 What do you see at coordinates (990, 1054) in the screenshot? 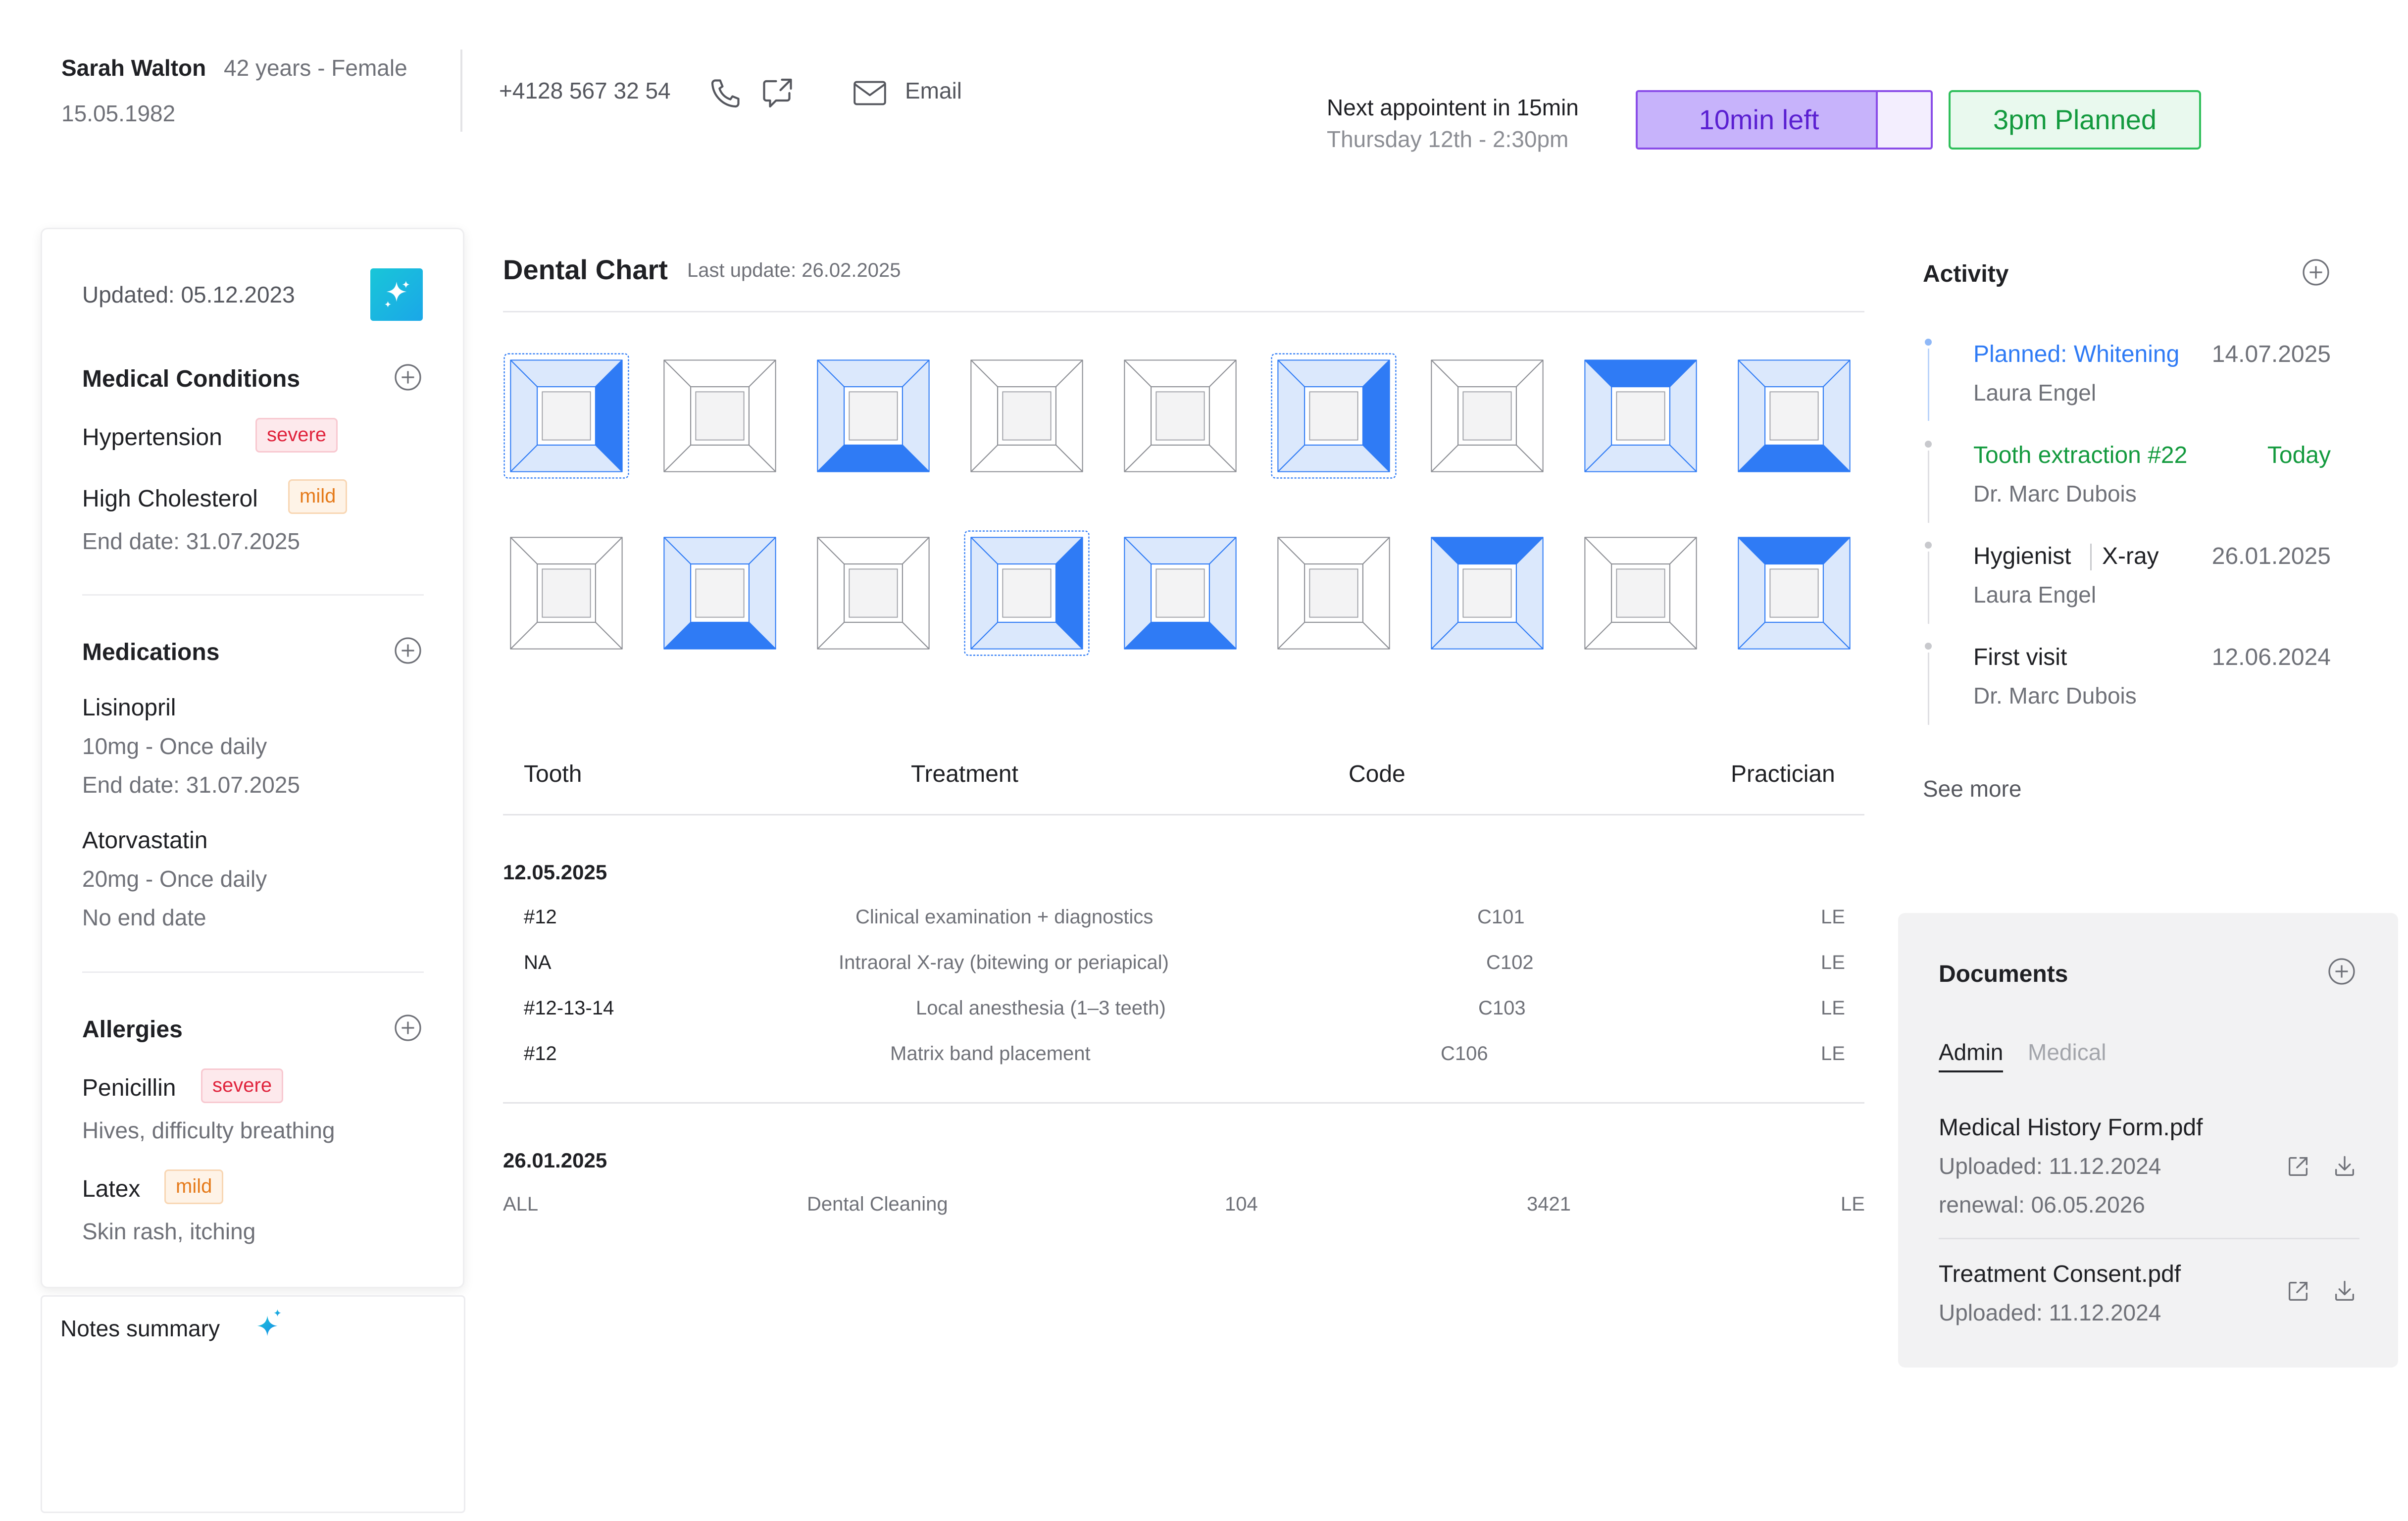
I see `cell-treatment: Matrix band placement` at bounding box center [990, 1054].